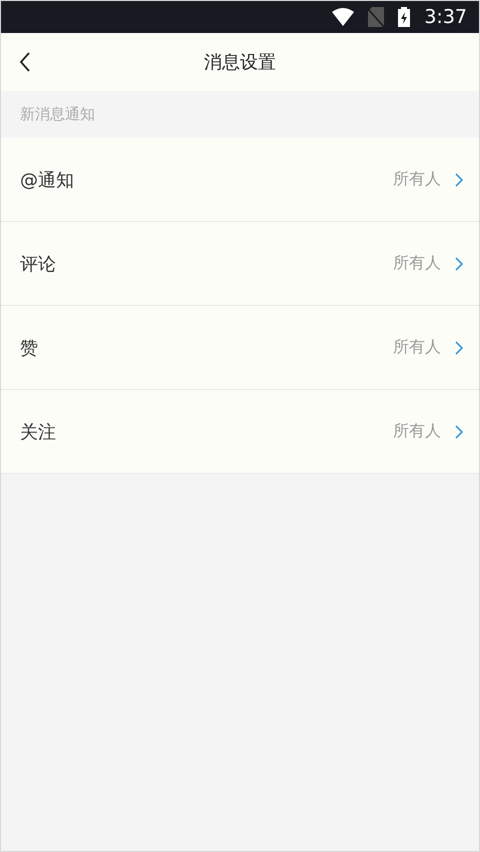  I want to click on settings-row: 评论 所有人, so click(240, 264).